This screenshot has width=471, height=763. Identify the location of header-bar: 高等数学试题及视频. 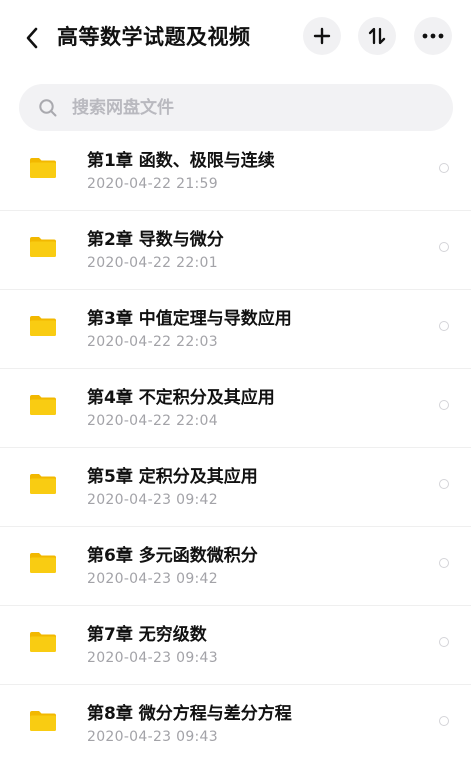
(235, 38).